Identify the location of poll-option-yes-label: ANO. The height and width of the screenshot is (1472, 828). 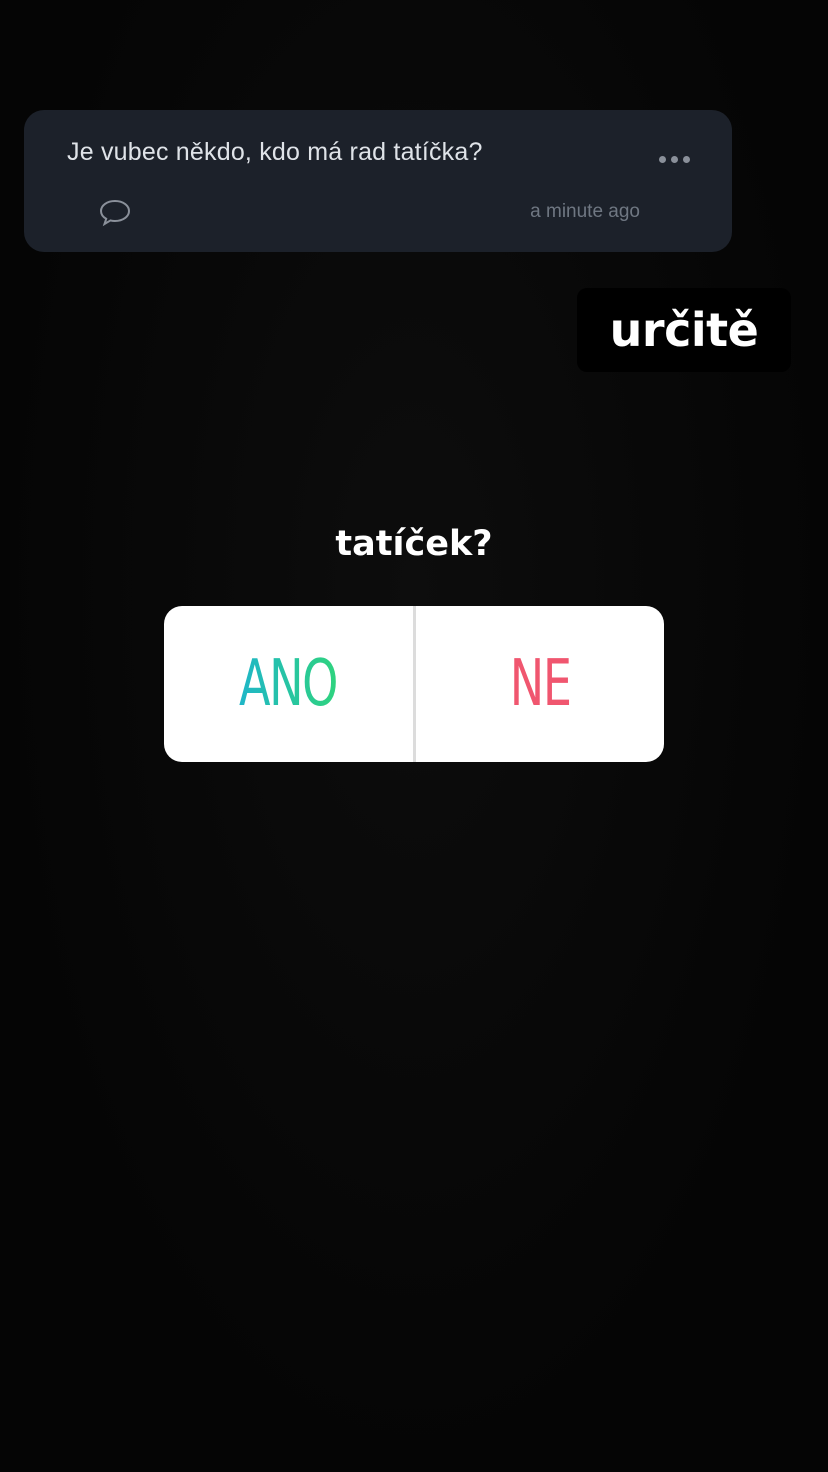
(288, 684).